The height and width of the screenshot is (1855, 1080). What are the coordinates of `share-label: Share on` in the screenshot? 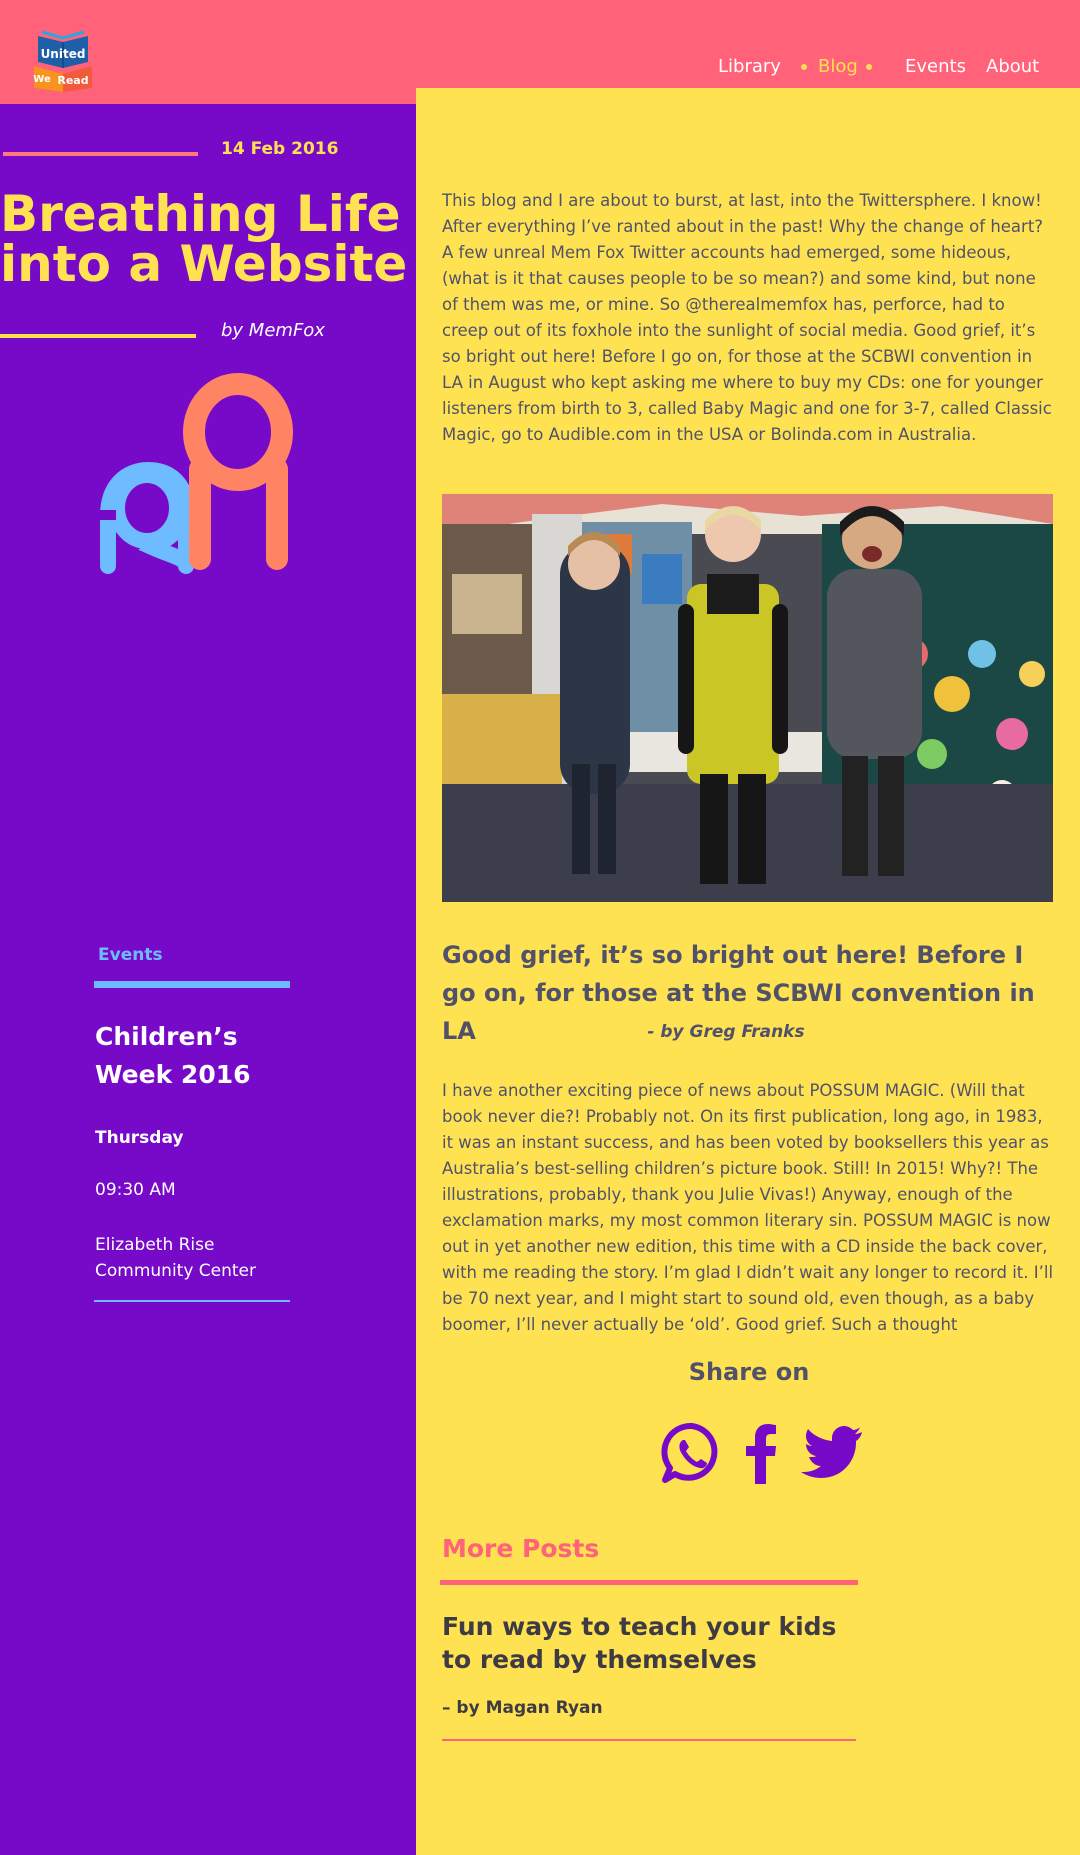 It's located at (749, 1372).